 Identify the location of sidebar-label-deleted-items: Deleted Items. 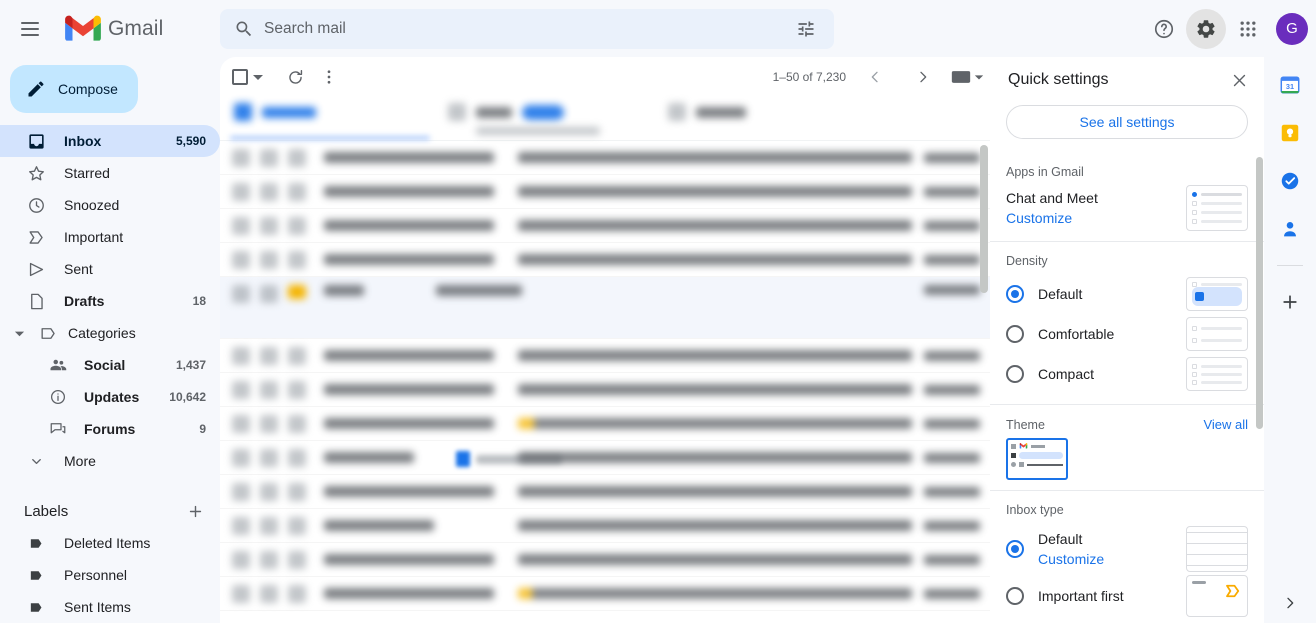
(110, 543).